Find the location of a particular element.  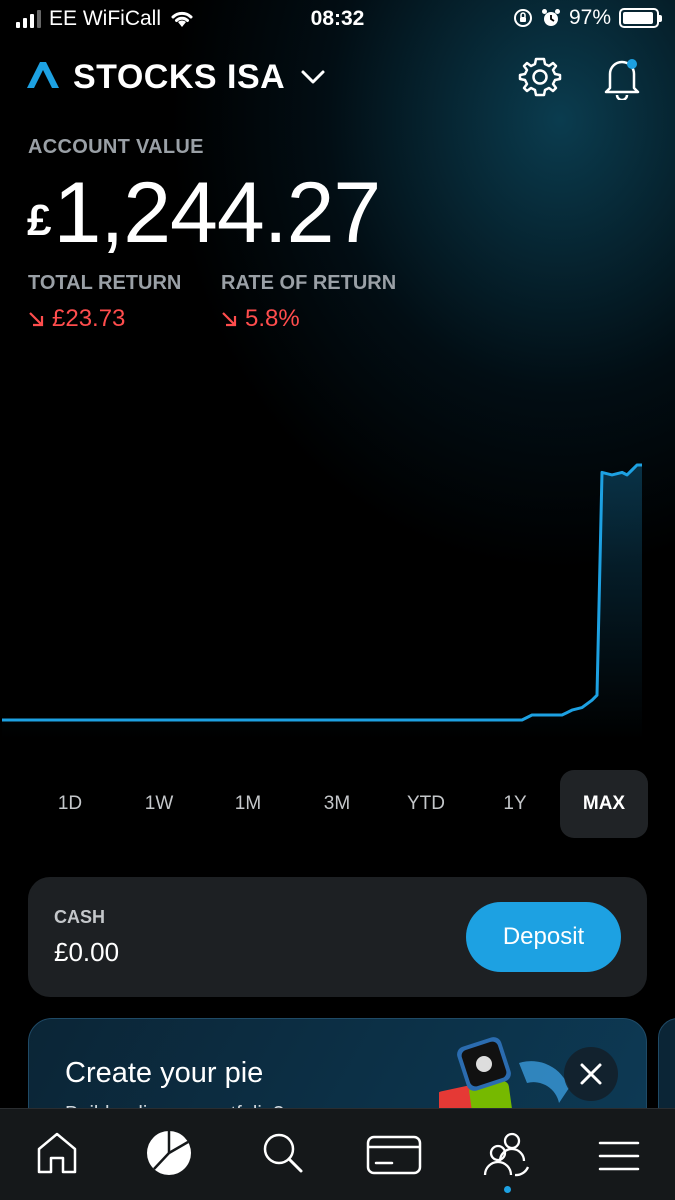

carrier-label: EE WiFiCall is located at coordinates (105, 18).